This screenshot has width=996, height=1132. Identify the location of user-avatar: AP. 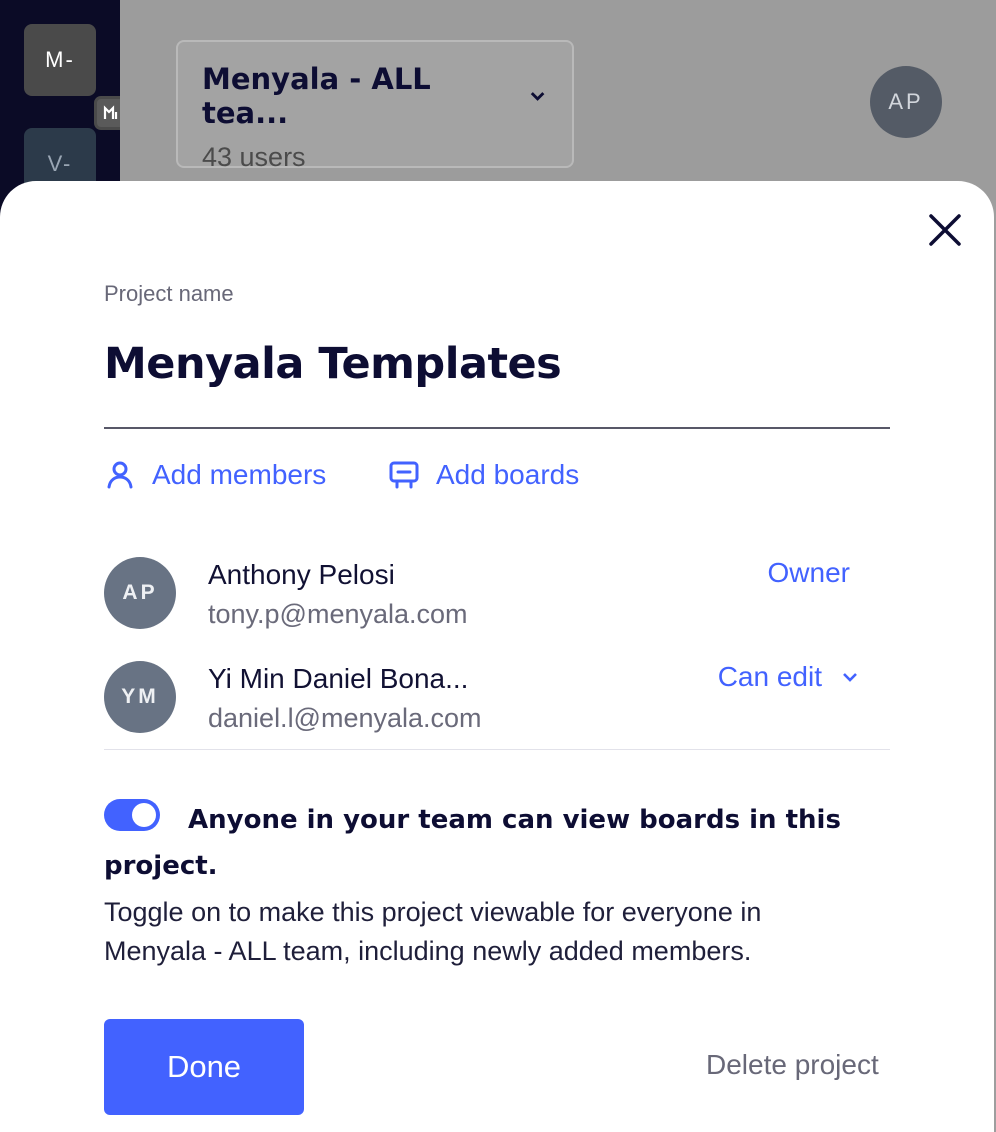
(906, 102).